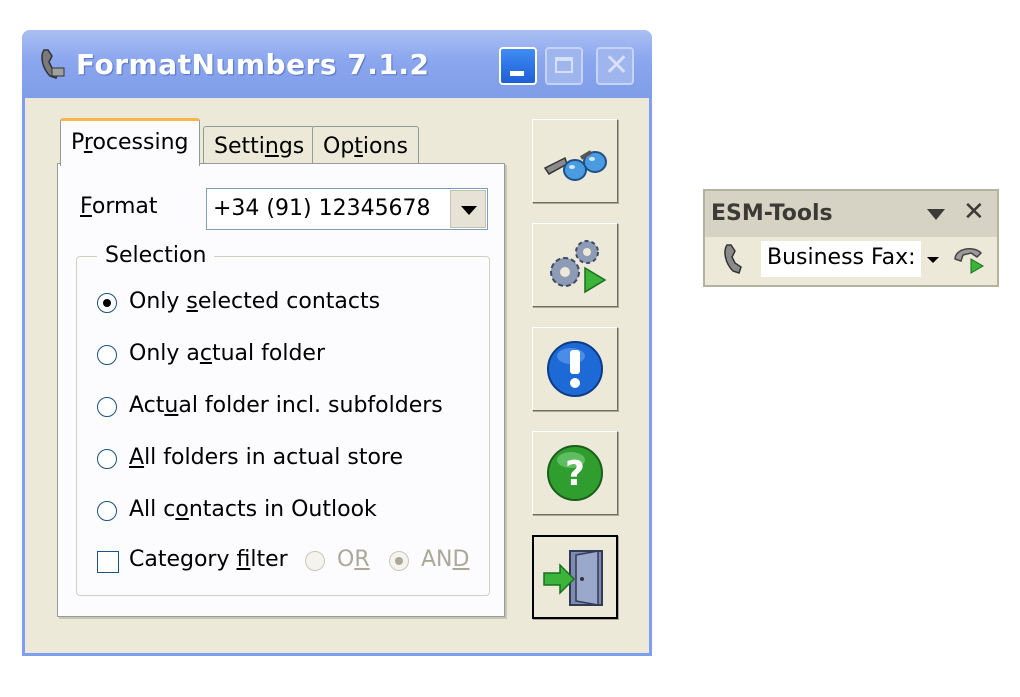  What do you see at coordinates (578, 267) in the screenshot?
I see `gears-play-icon` at bounding box center [578, 267].